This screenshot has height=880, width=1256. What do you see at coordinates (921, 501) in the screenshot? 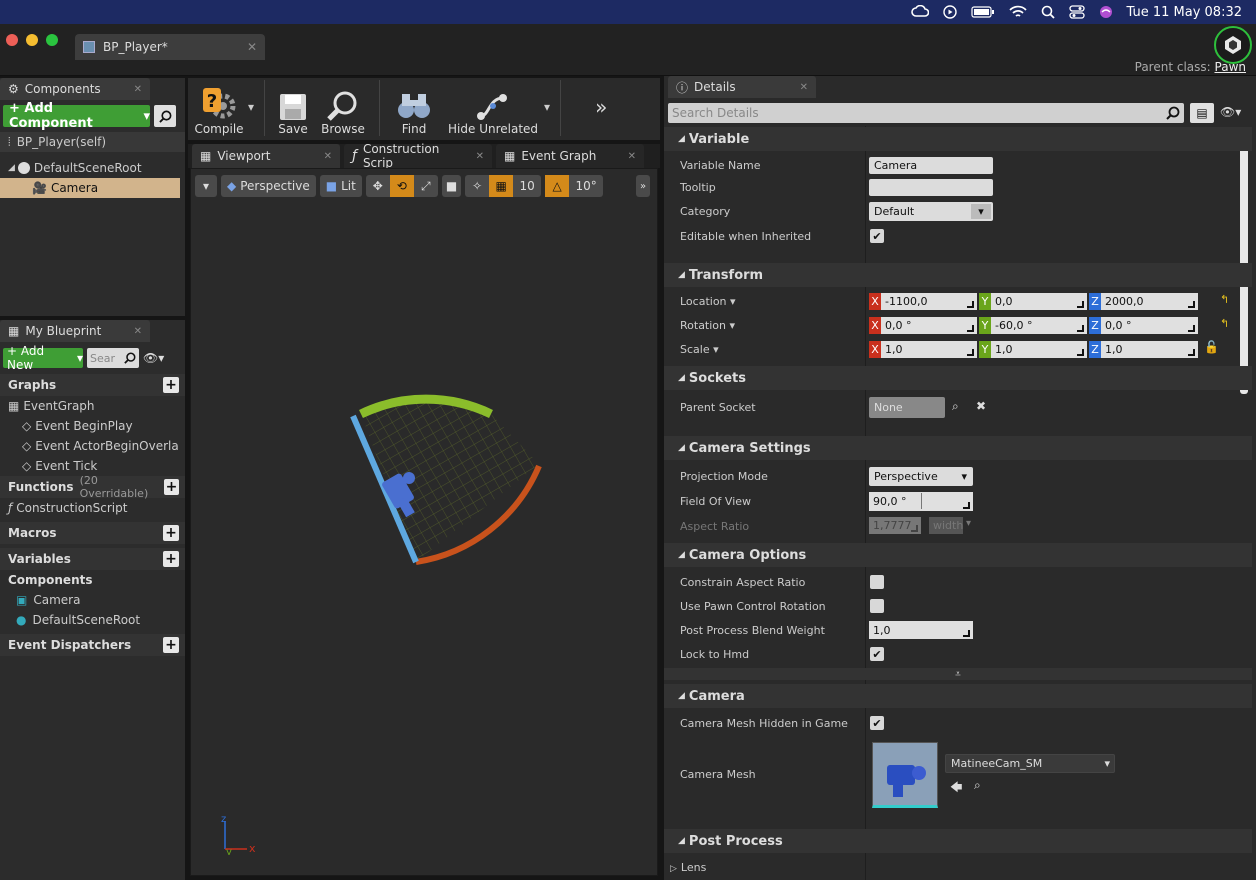
I see `field-of-view-slider: 90,0 °` at bounding box center [921, 501].